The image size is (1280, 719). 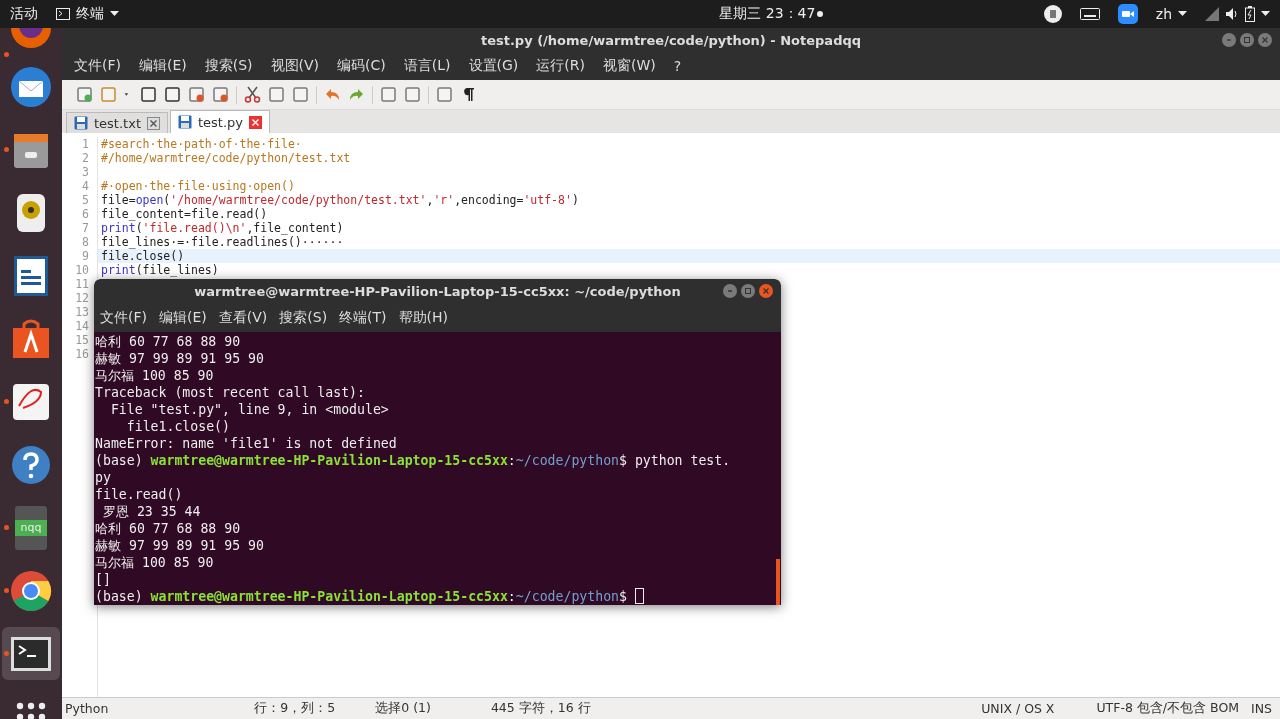 What do you see at coordinates (85, 200) in the screenshot?
I see `line-number: 5` at bounding box center [85, 200].